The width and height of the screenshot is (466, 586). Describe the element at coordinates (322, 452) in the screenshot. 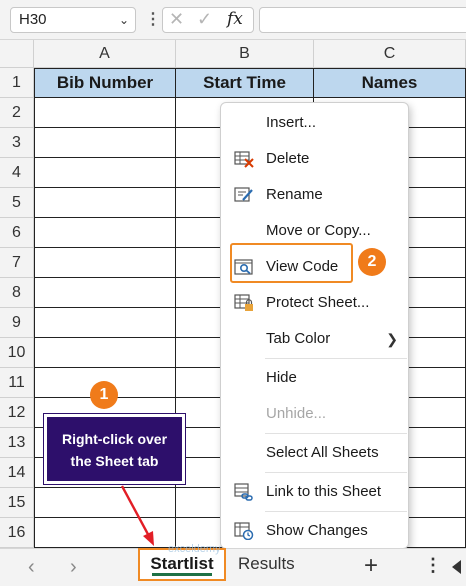

I see `menu-item-label: Select All Sheets` at that location.